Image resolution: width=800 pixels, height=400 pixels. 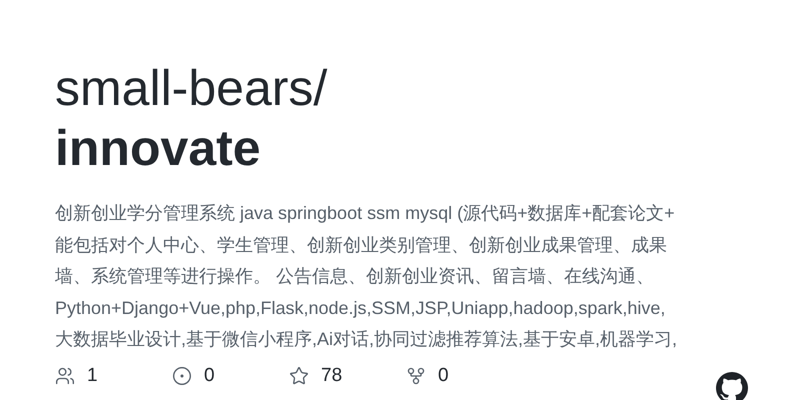 I want to click on description-line: 大数据毕业设计,基于微信小程序,Ai对话,协同过滤推荐算法,基于安卓,机器学习,, so click(x=366, y=339).